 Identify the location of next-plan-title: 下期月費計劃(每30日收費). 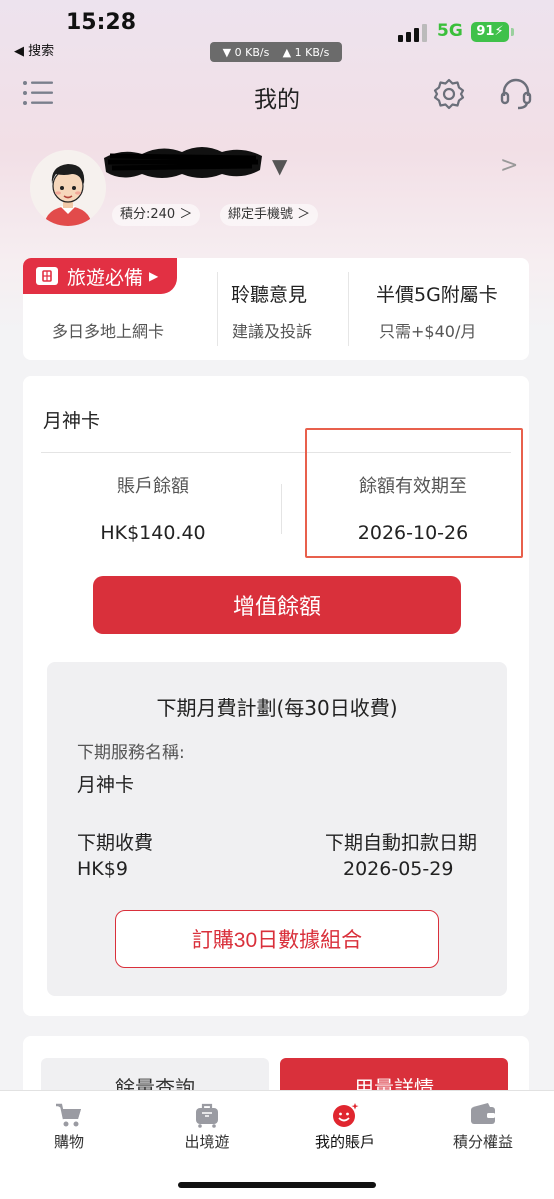
(277, 708).